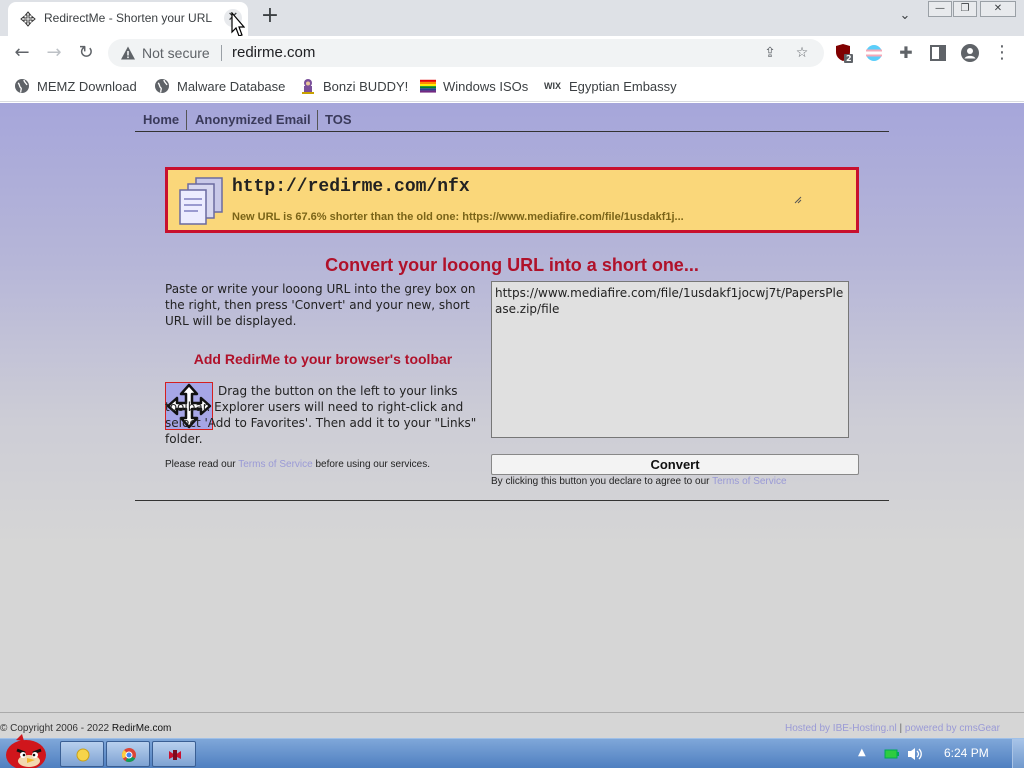  I want to click on security-label: Not secure, so click(176, 53).